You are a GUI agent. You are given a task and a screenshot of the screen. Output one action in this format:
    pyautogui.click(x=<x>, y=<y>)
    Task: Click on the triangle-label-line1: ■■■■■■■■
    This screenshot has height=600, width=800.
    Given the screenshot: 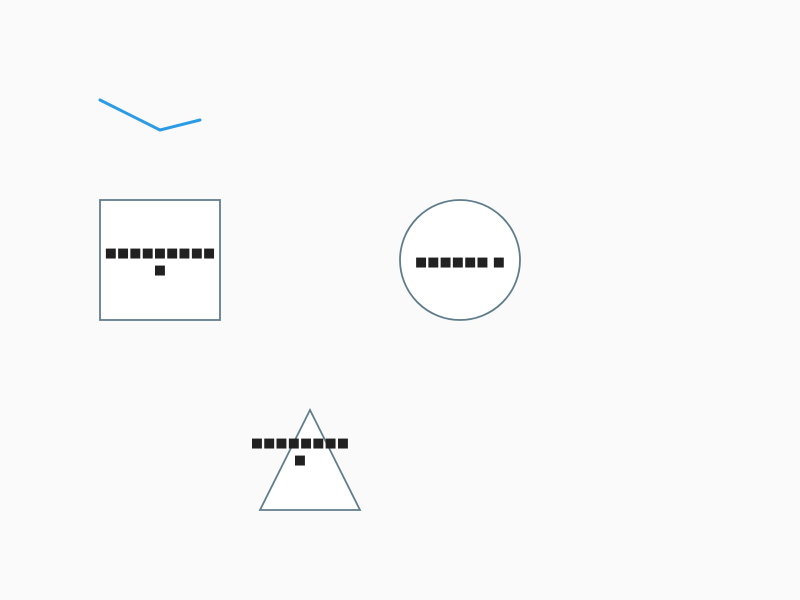 What is the action you would take?
    pyautogui.click(x=300, y=443)
    